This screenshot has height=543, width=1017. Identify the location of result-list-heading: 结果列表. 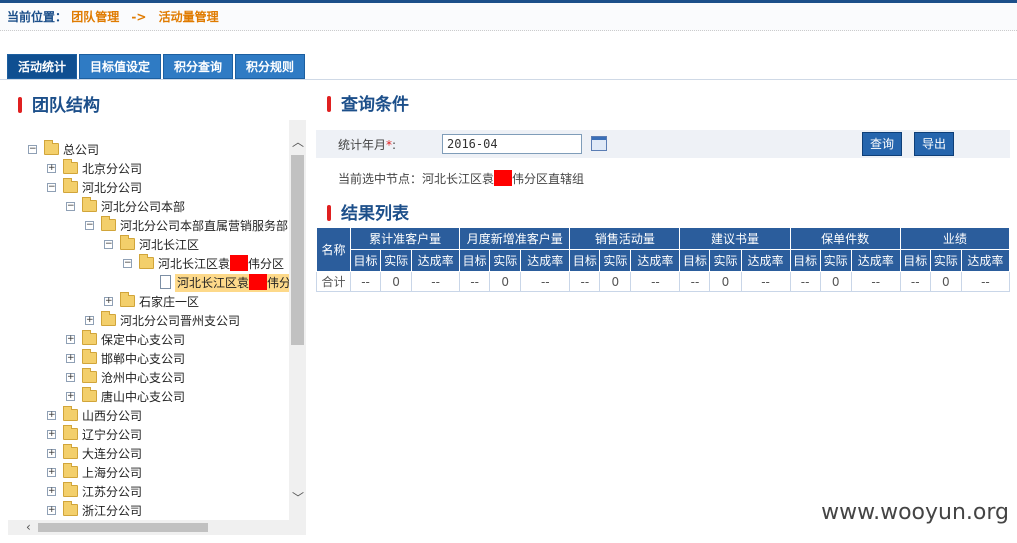
(368, 214).